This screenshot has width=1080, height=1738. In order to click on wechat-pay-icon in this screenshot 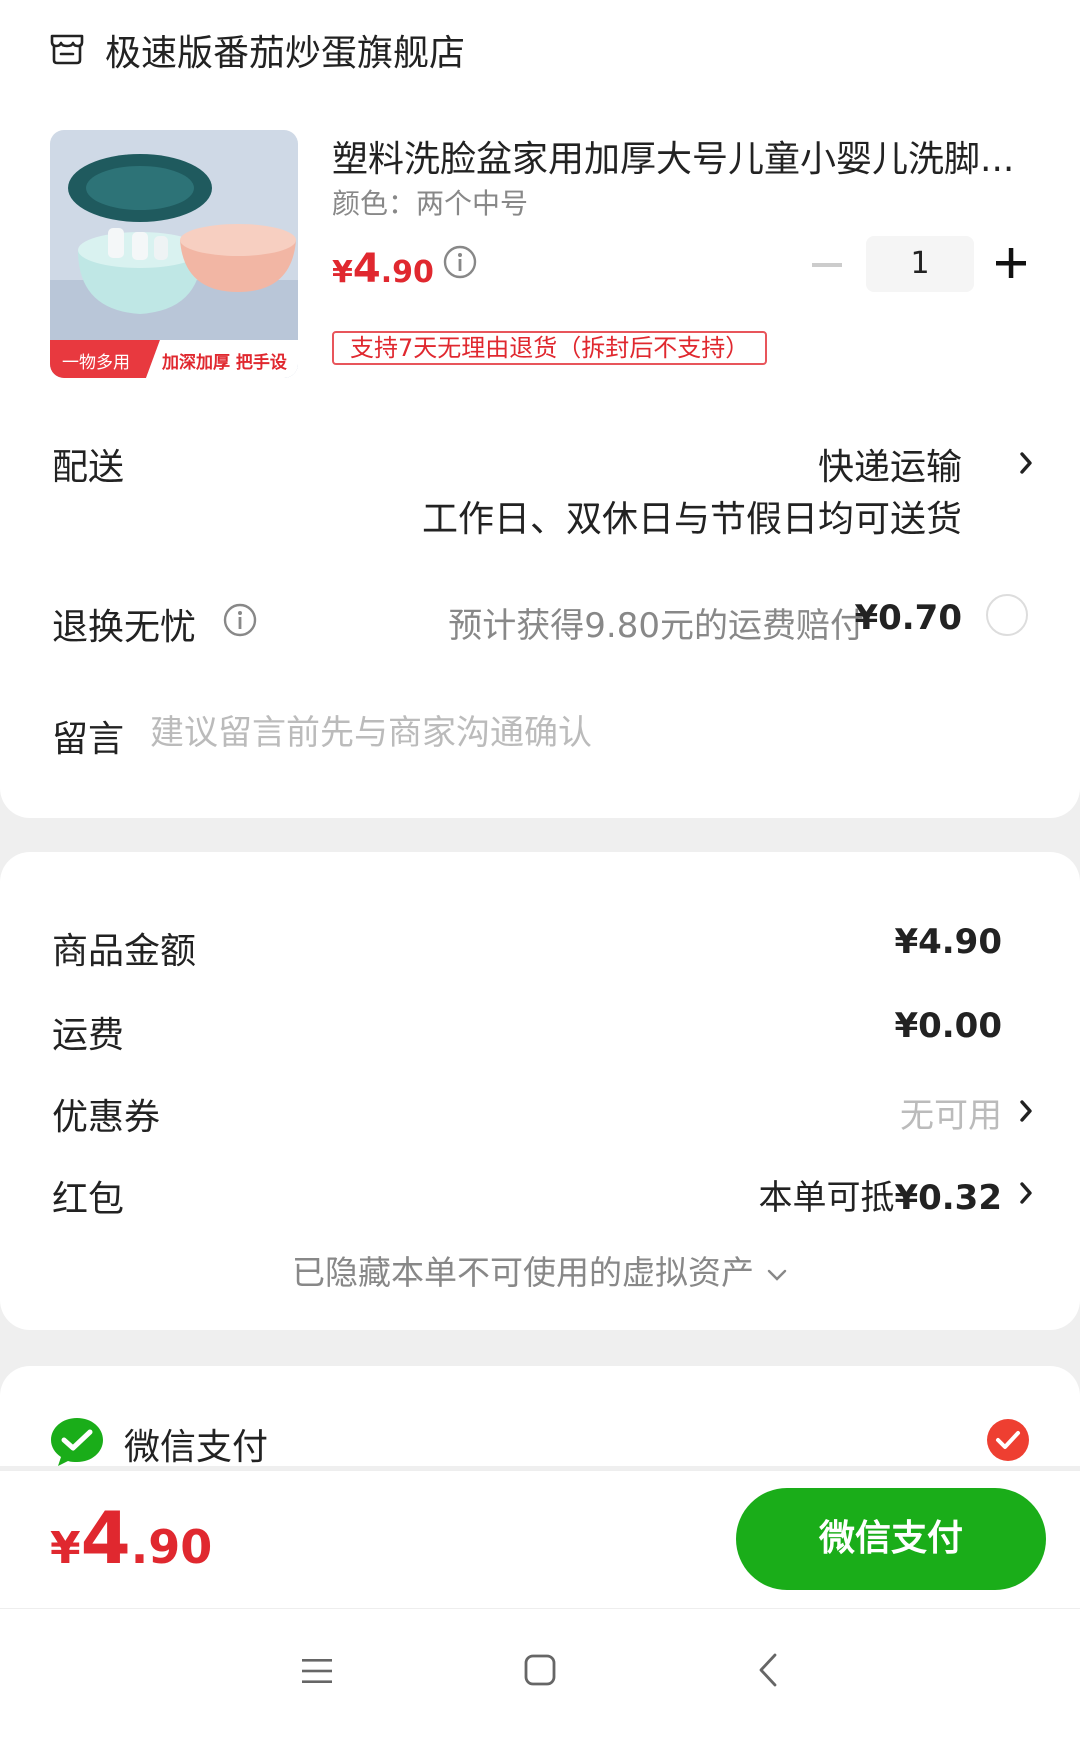, I will do `click(77, 1442)`.